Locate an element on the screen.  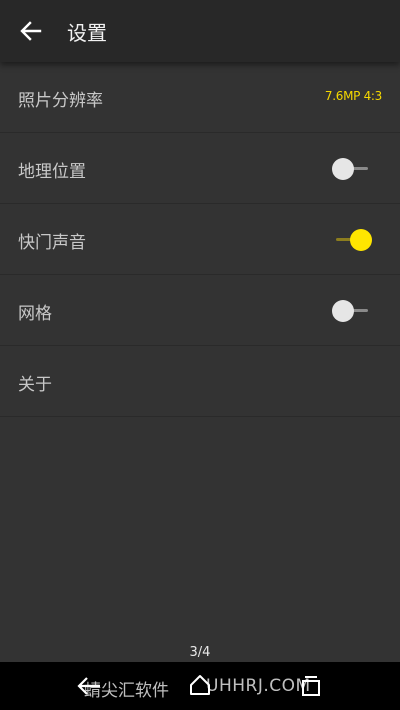
setting-shutter-sound: 快门声音 is located at coordinates (200, 239).